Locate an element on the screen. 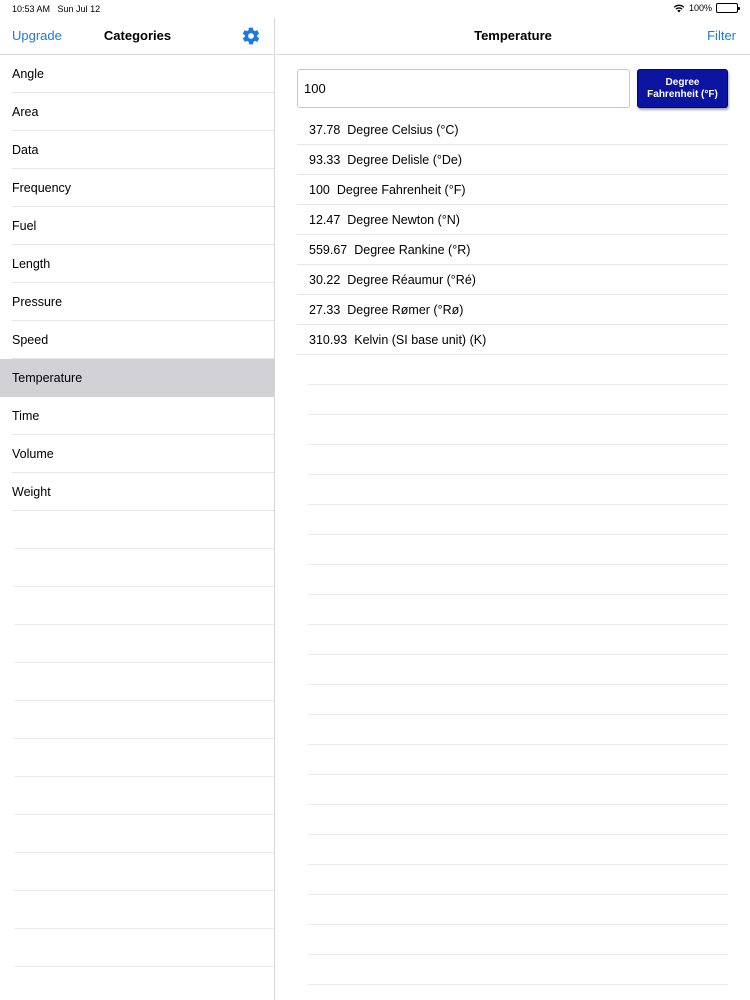 The width and height of the screenshot is (750, 1000). page-title: Temperature is located at coordinates (513, 35).